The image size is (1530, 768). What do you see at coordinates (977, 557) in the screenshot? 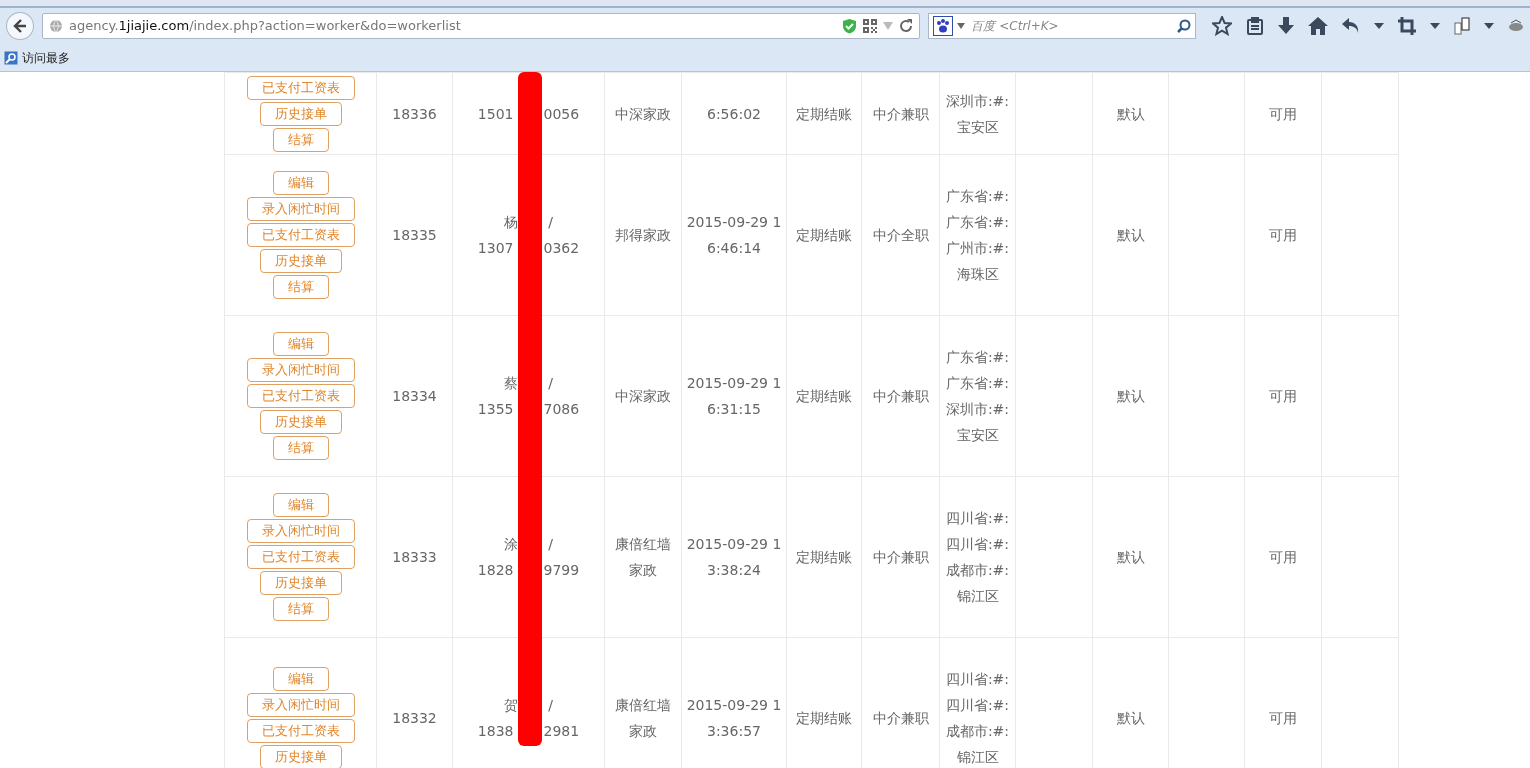
I see `address-cell: 四川省:#: 四川省:#: 成都市:#: 锦江区` at bounding box center [977, 557].